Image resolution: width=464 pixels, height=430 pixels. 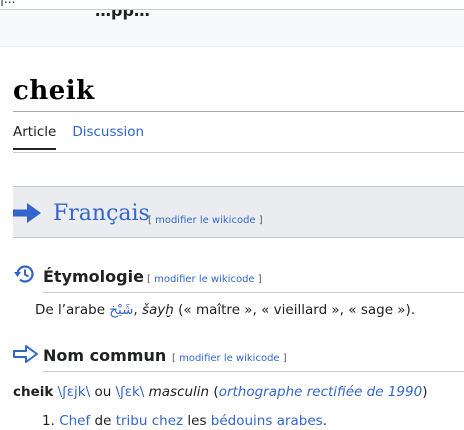 I want to click on etymology-comma: ,, so click(x=137, y=310).